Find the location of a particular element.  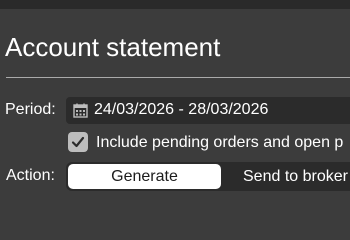

checkmark-icon is located at coordinates (78, 142).